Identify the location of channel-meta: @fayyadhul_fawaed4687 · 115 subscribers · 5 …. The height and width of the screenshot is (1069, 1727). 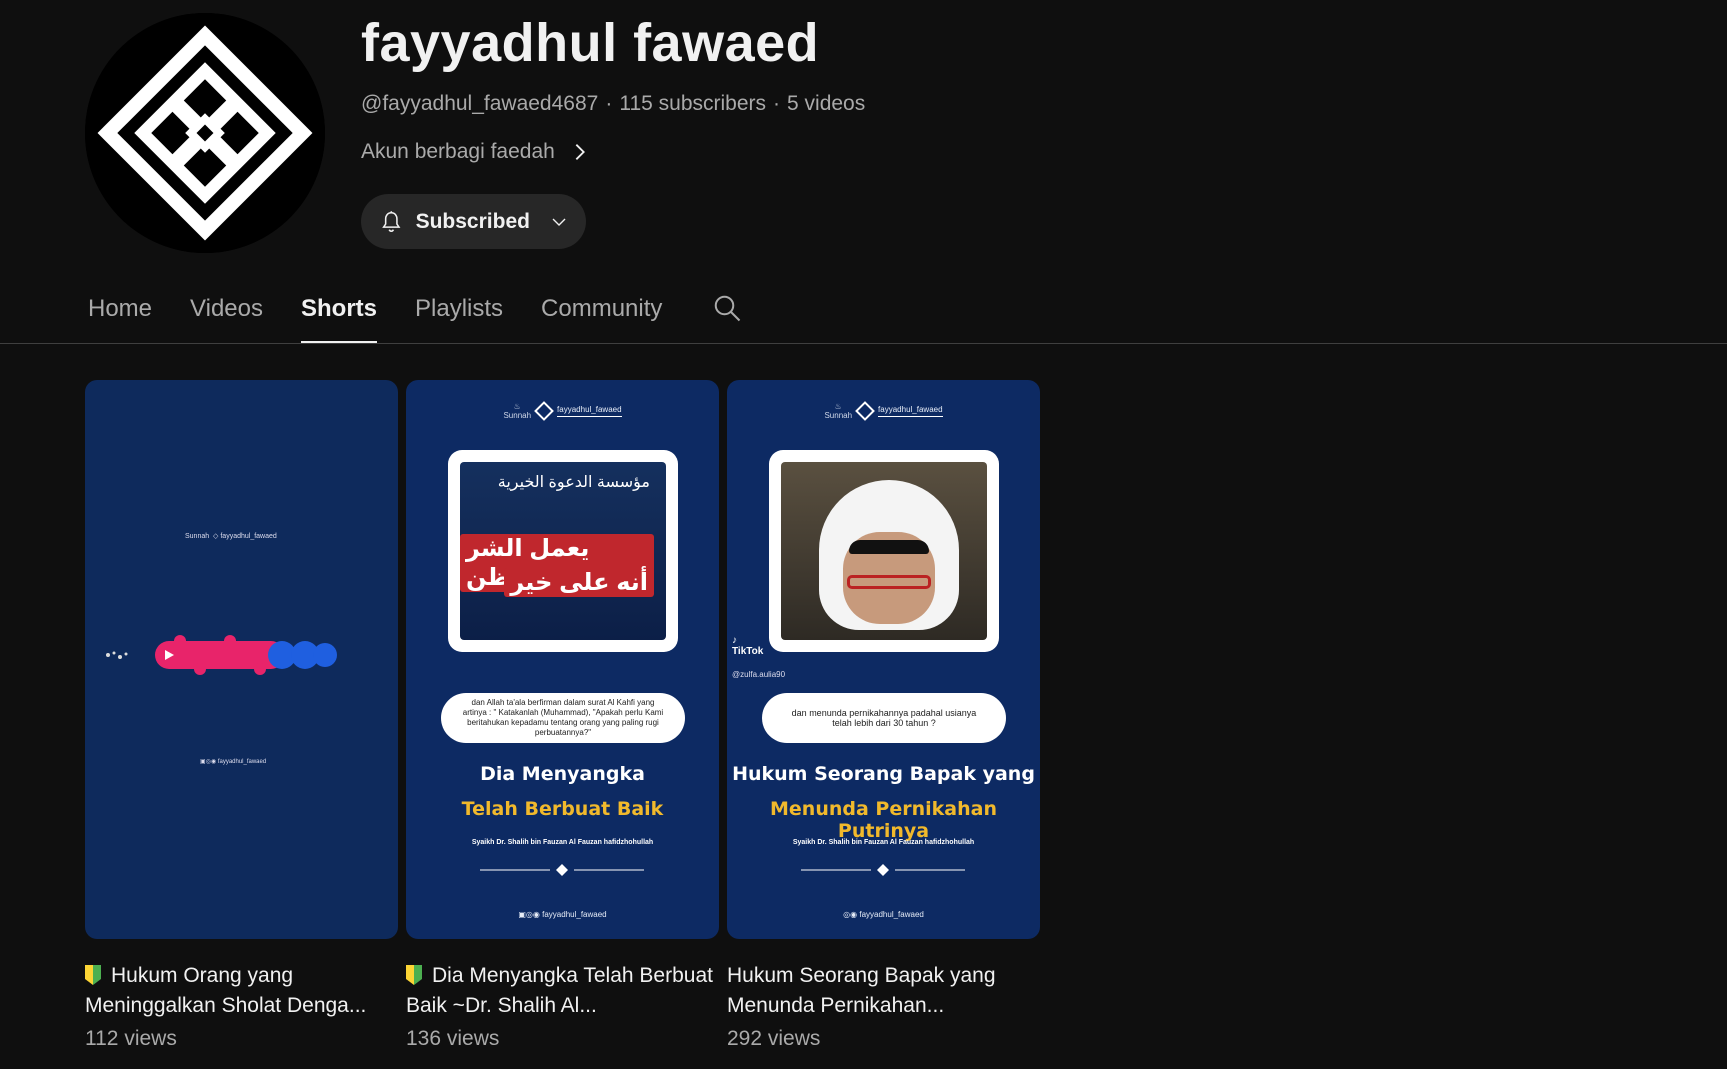
(613, 104).